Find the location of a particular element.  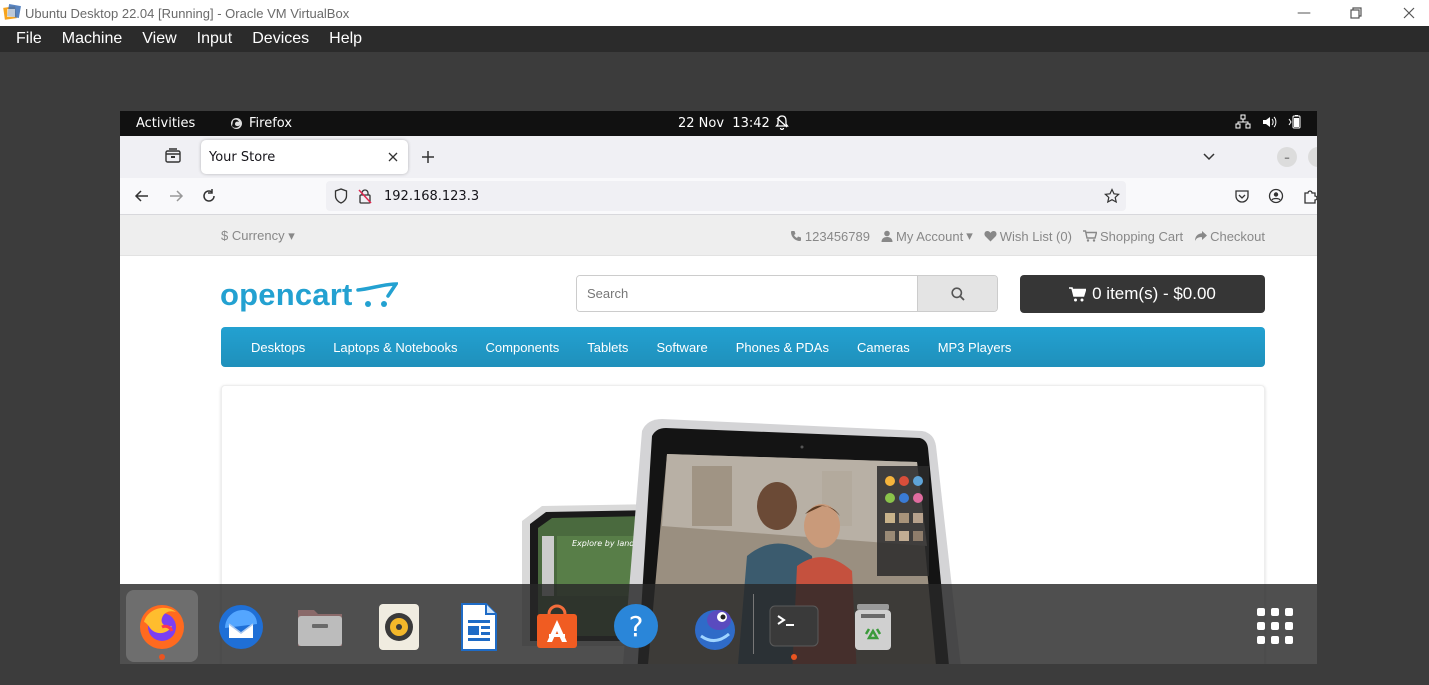

dock-thunderbird is located at coordinates (241, 626).